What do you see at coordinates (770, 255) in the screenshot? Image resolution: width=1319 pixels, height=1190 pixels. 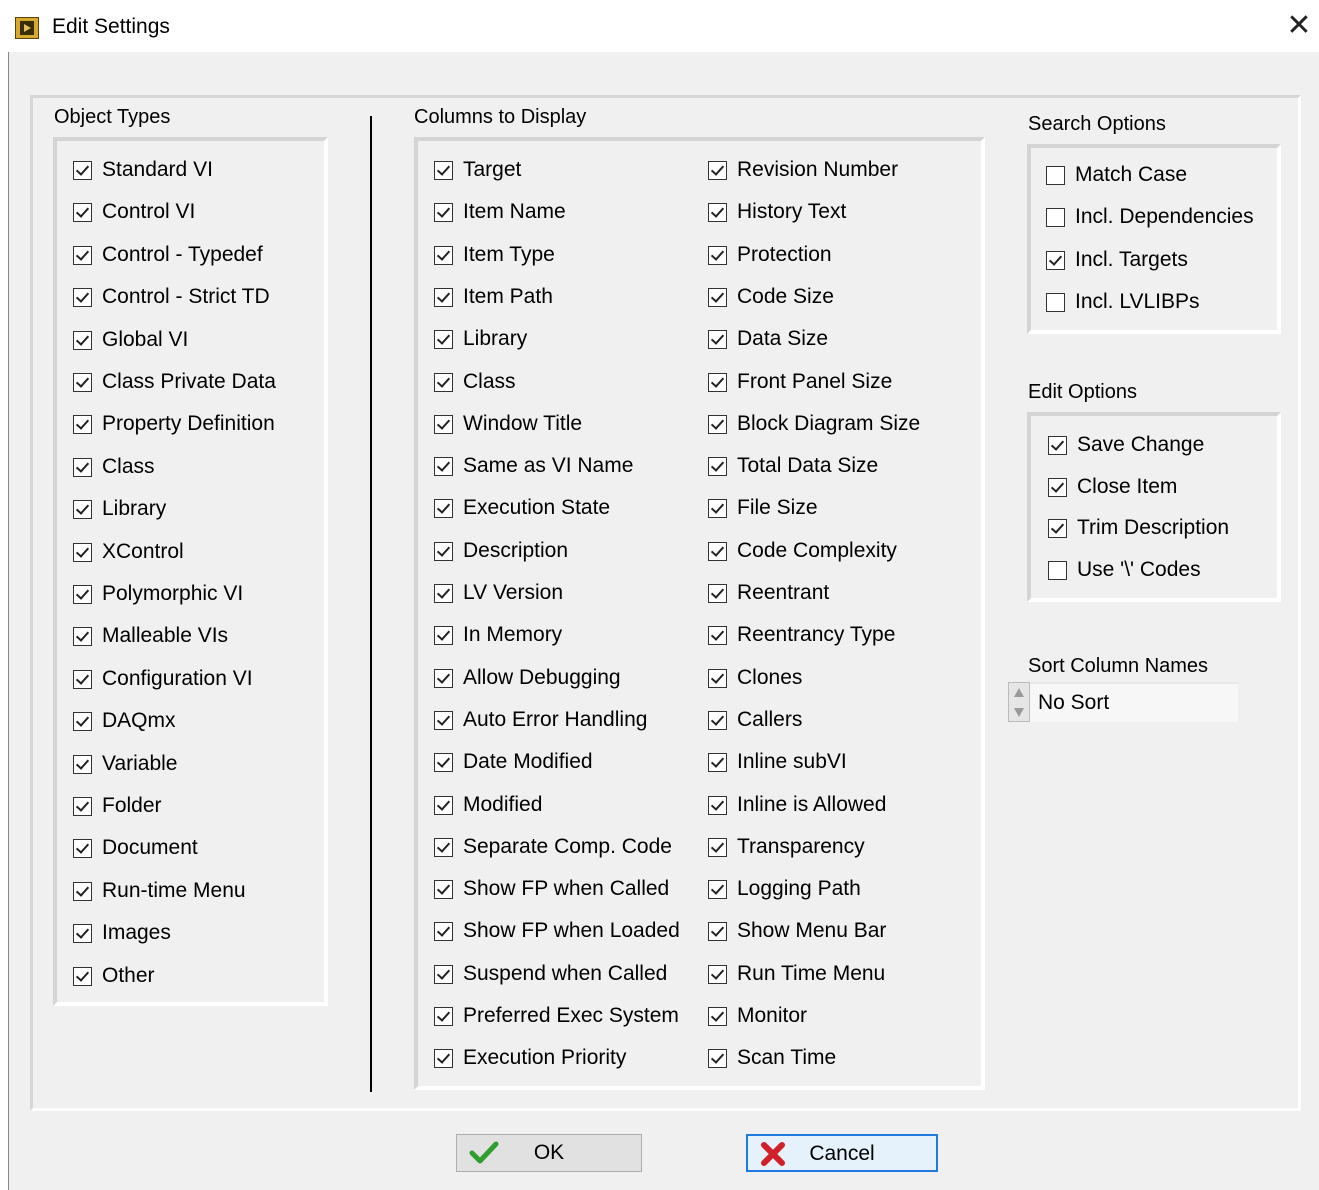 I see `checkbox-protection: Protection` at bounding box center [770, 255].